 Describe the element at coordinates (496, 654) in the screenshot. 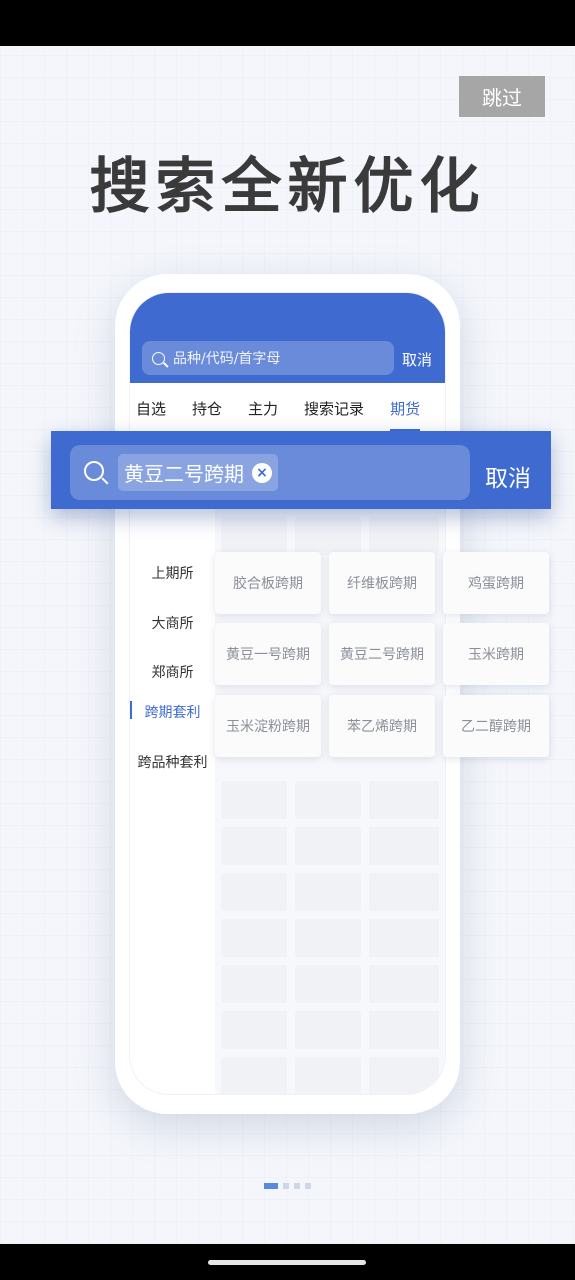

I see `suggestion-card: 玉米跨期` at that location.